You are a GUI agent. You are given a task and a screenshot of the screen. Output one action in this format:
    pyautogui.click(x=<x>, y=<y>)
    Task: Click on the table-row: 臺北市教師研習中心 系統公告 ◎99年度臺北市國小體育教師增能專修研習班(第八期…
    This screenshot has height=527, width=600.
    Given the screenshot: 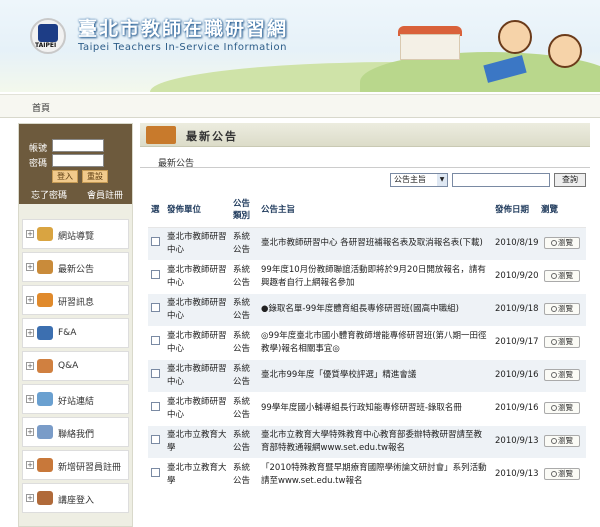 What is the action you would take?
    pyautogui.click(x=367, y=343)
    